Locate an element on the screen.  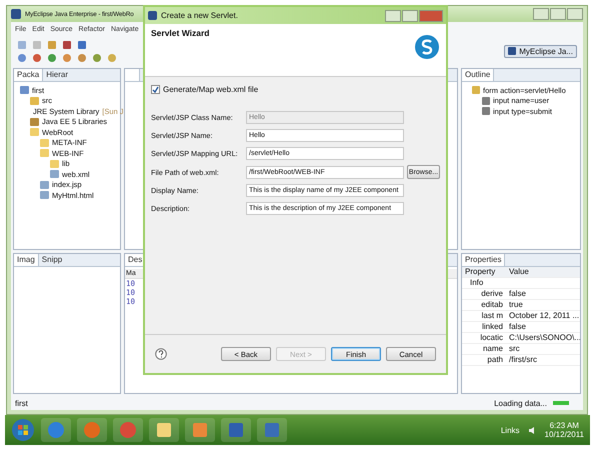
checkbox-label: Generate/Map web.xml file is located at coordinates (210, 89).